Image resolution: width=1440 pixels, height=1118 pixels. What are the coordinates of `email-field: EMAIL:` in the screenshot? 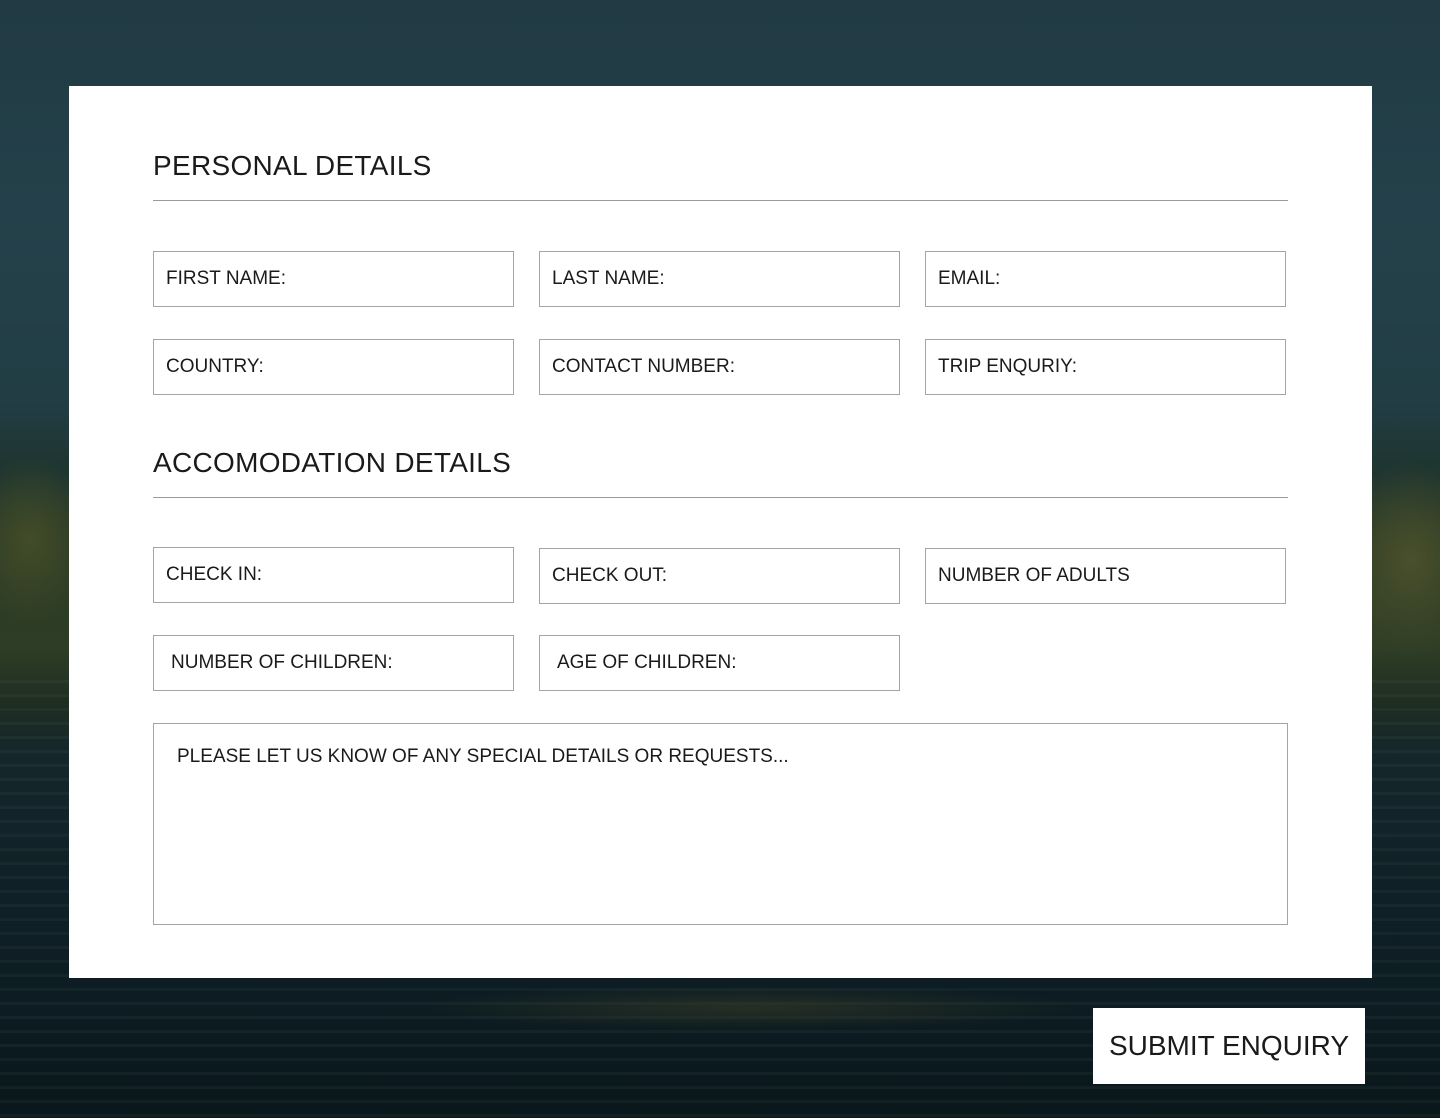 It's located at (1105, 279).